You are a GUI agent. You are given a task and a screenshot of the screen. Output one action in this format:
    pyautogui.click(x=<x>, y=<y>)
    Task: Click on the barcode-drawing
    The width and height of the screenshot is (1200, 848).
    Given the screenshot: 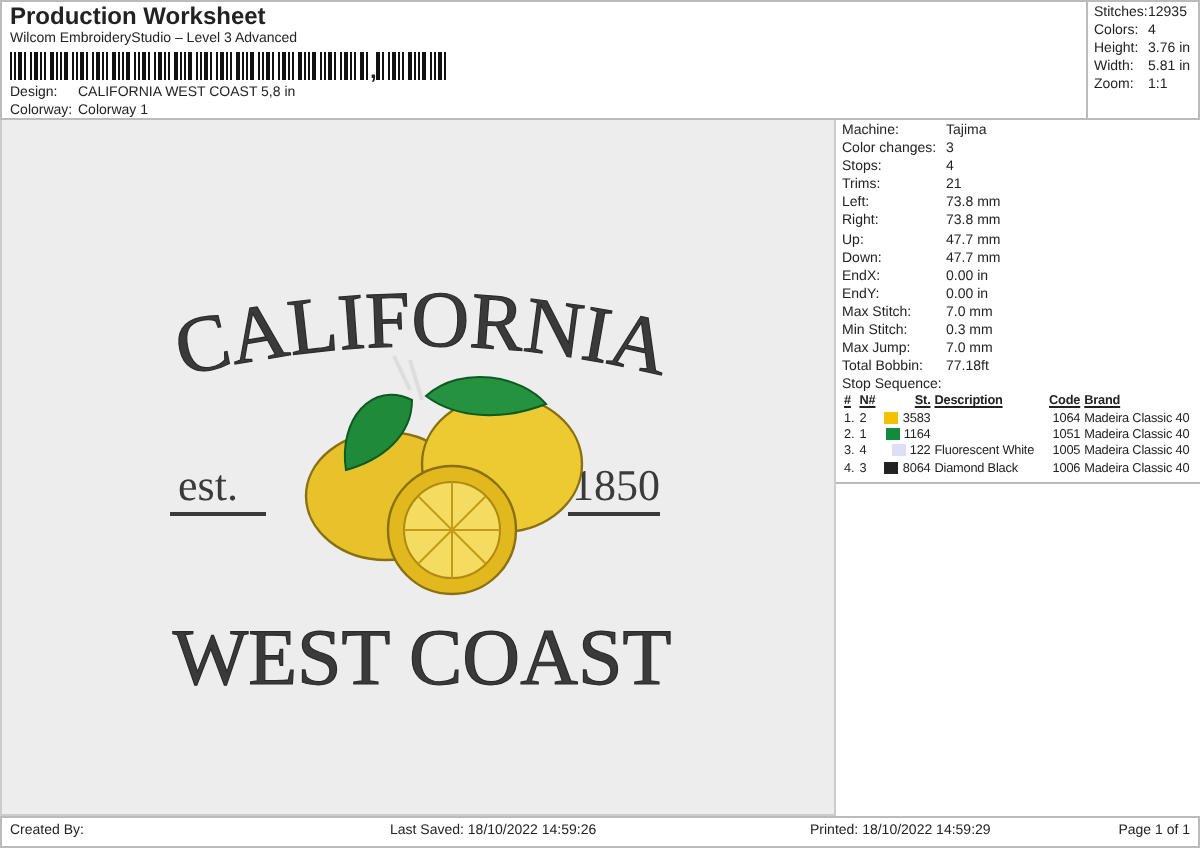 What is the action you would take?
    pyautogui.click(x=413, y=66)
    